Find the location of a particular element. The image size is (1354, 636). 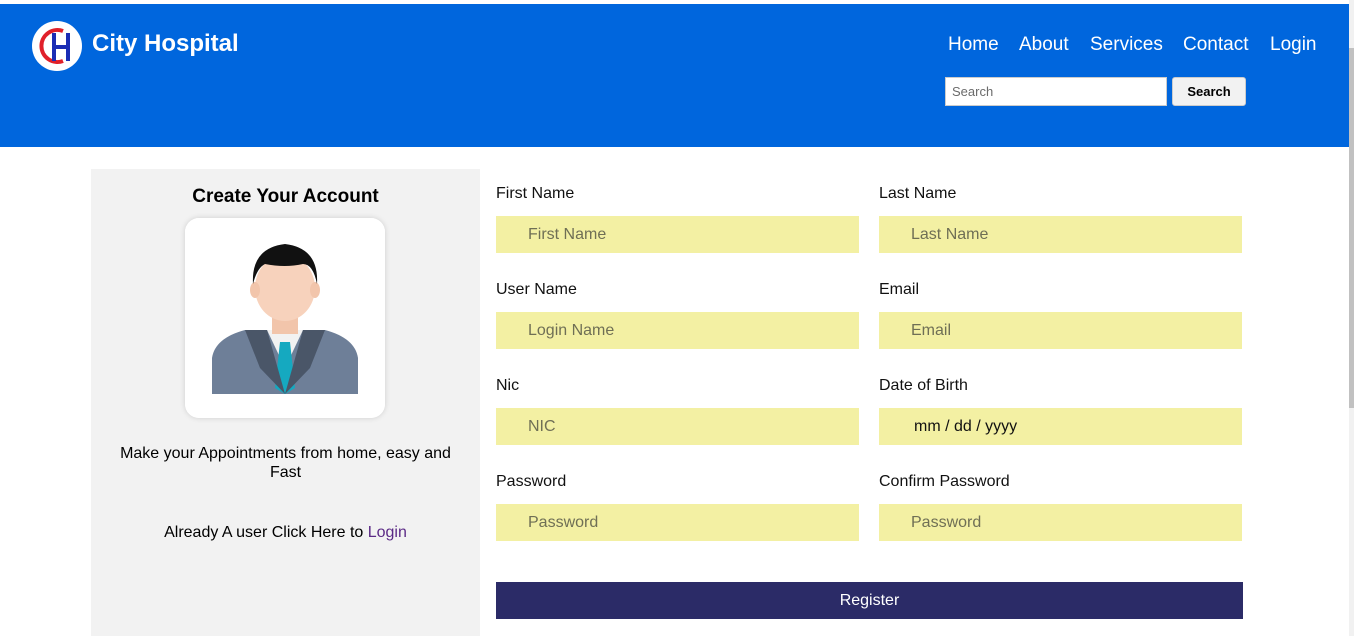

brand-name: City Hospital is located at coordinates (165, 44).